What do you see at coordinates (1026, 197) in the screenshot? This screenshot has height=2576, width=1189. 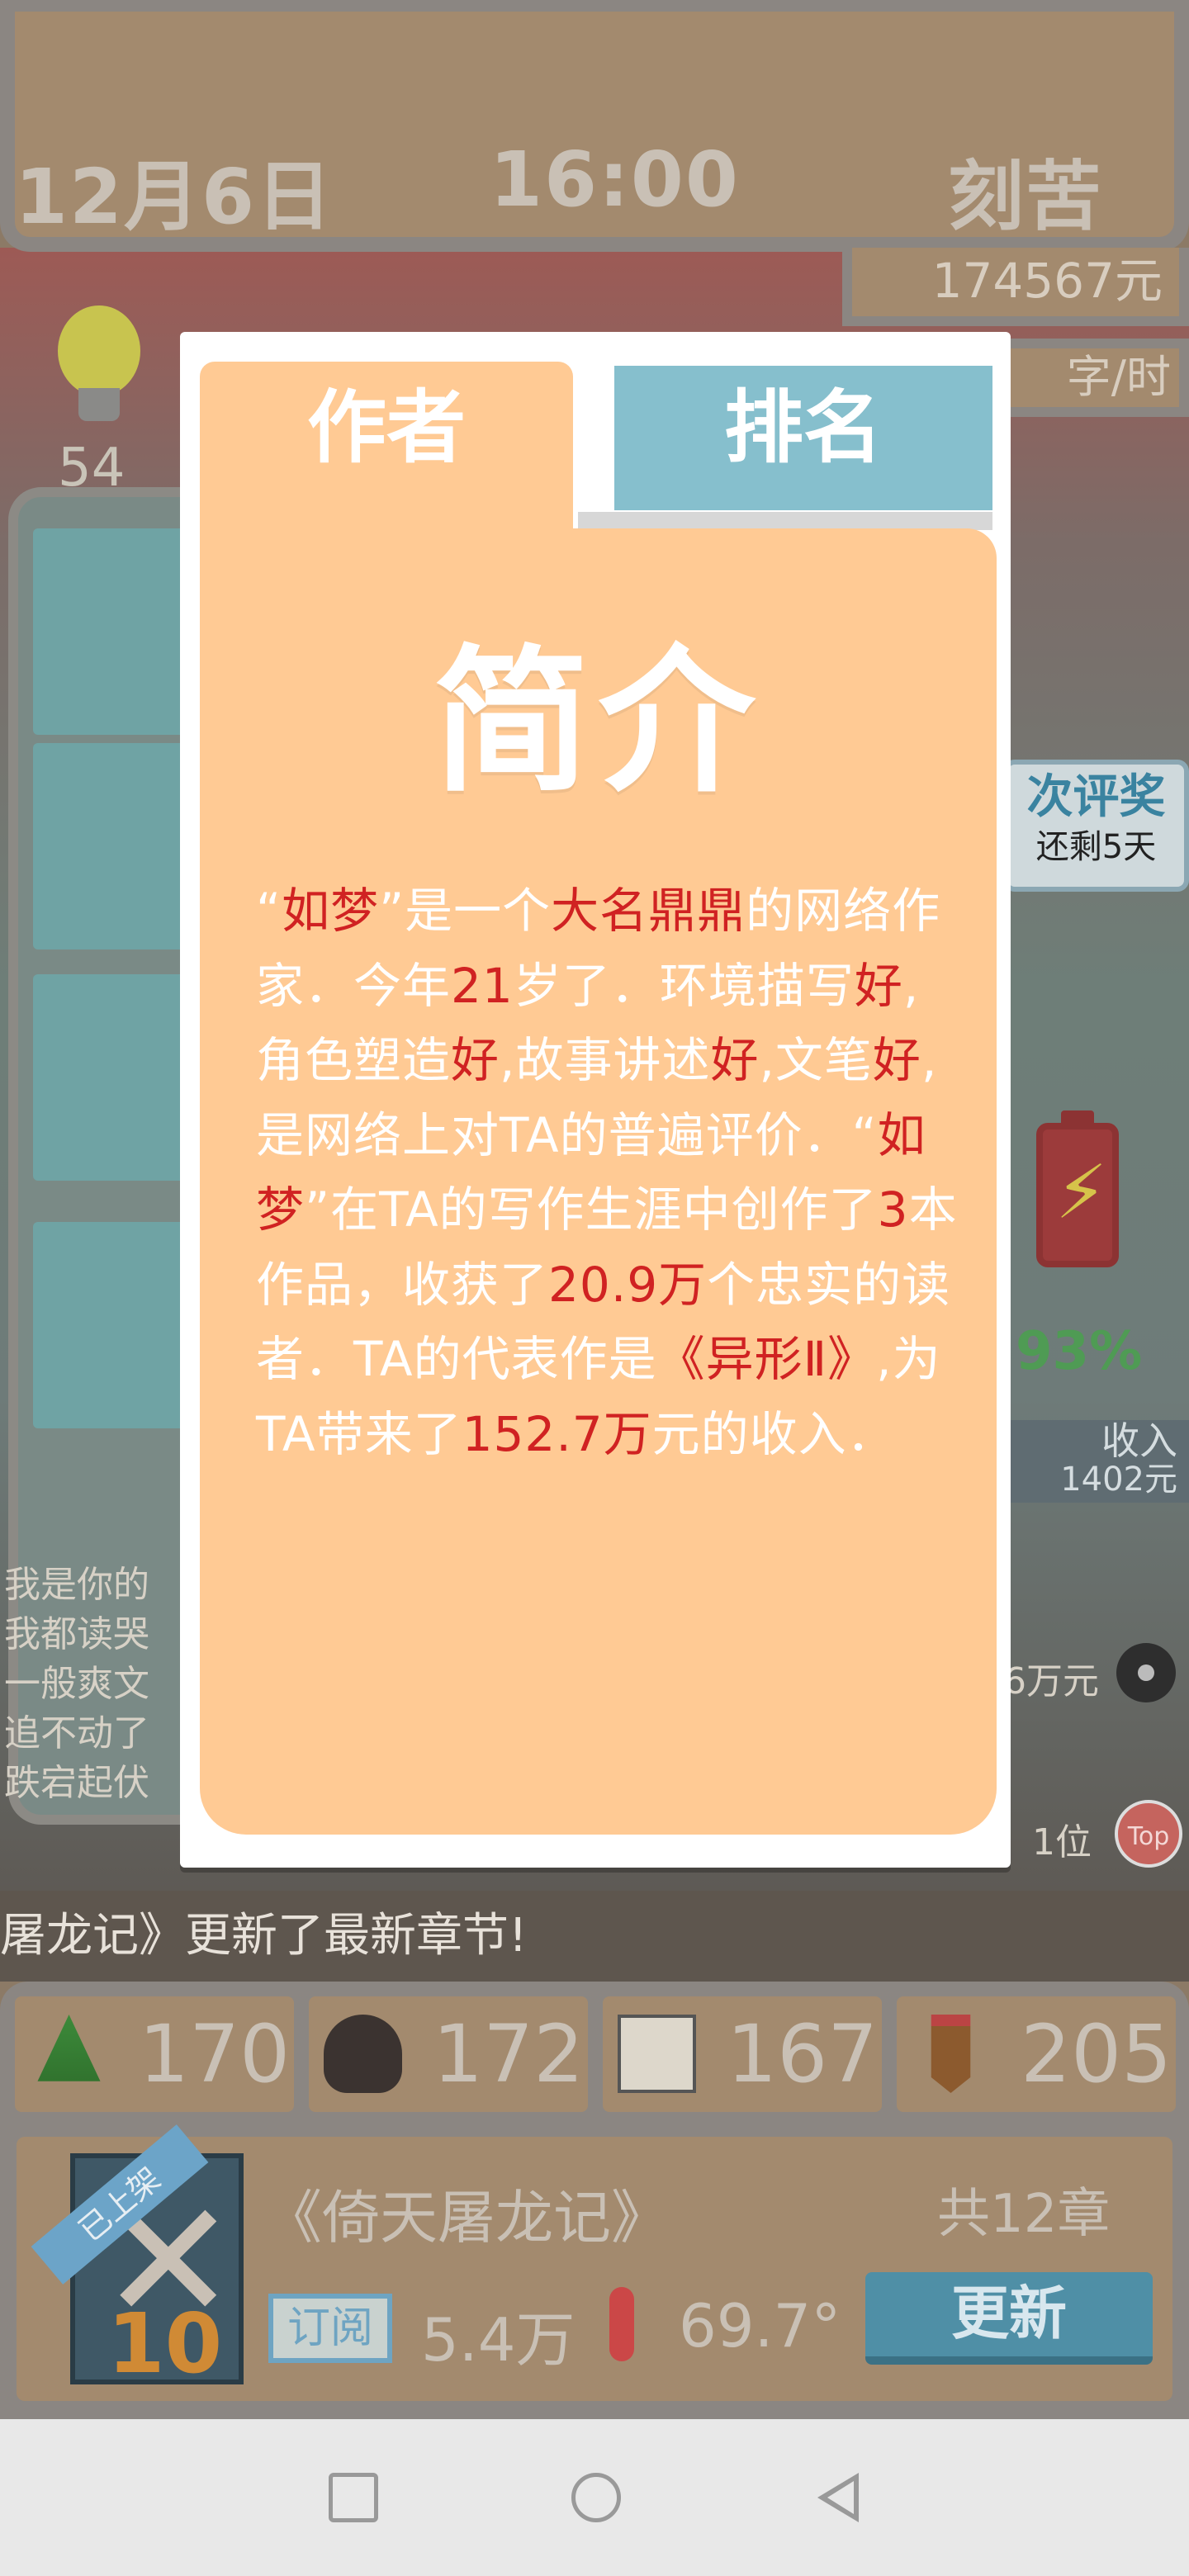 I see `mode-label: 刻苦` at bounding box center [1026, 197].